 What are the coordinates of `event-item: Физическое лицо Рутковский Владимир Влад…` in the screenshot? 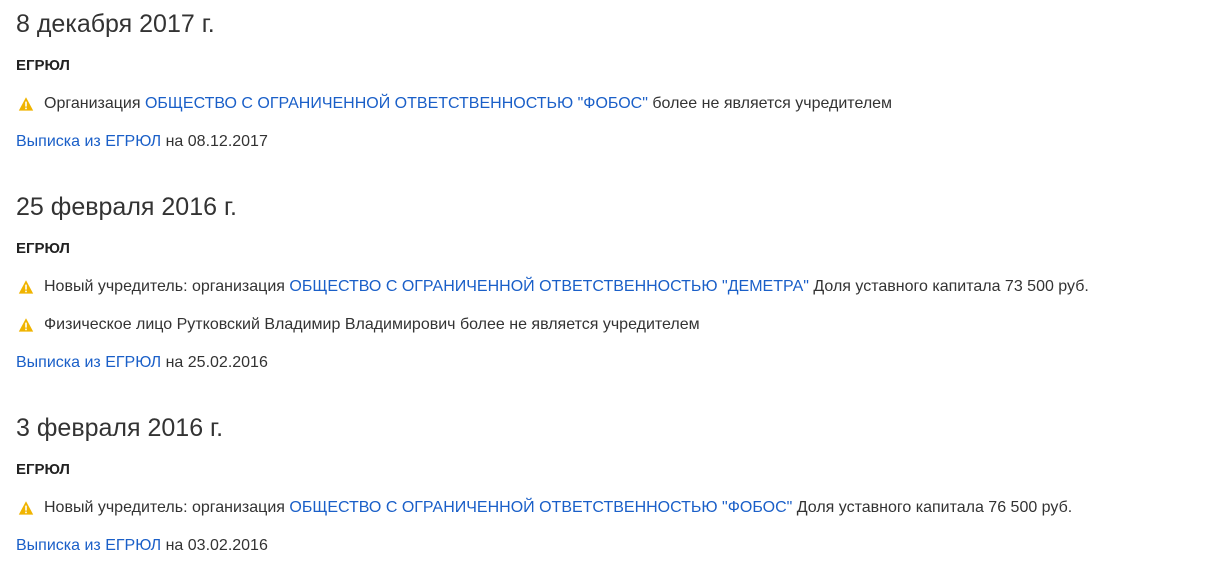 It's located at (611, 325).